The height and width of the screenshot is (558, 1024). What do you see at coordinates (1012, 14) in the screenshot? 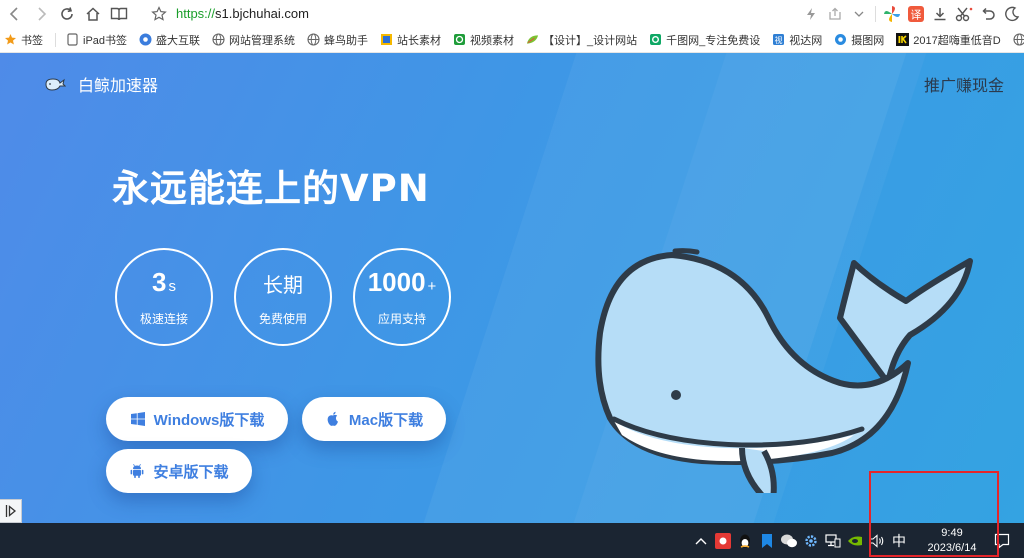
I see `night-mode-button` at bounding box center [1012, 14].